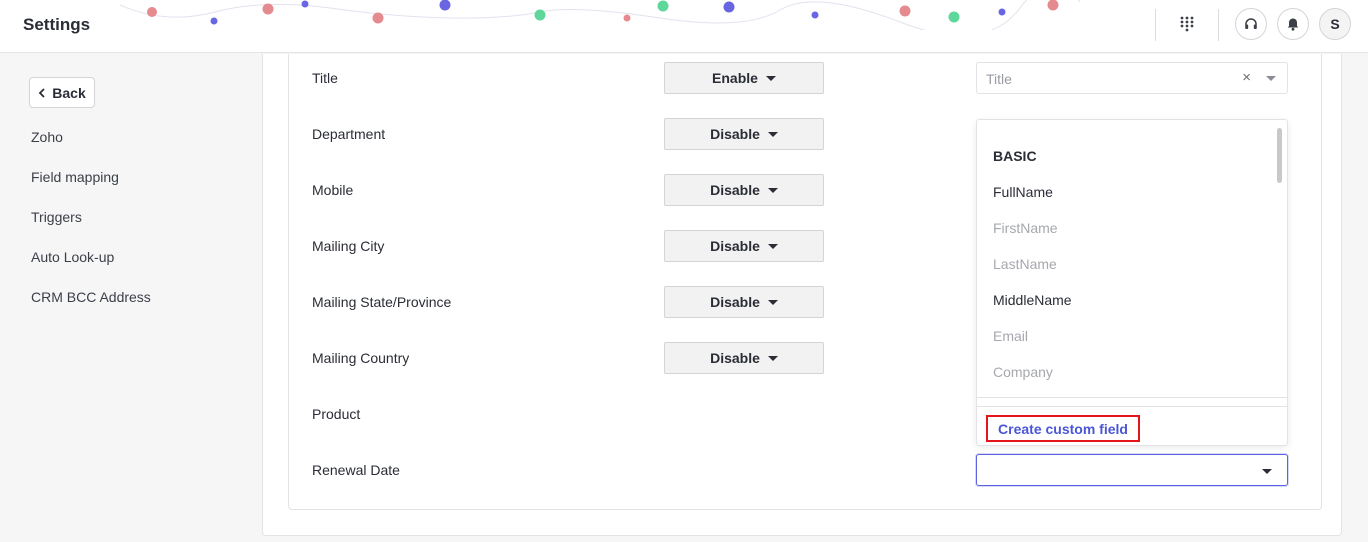 The image size is (1368, 542). I want to click on title-field-select: Title ×, so click(1132, 78).